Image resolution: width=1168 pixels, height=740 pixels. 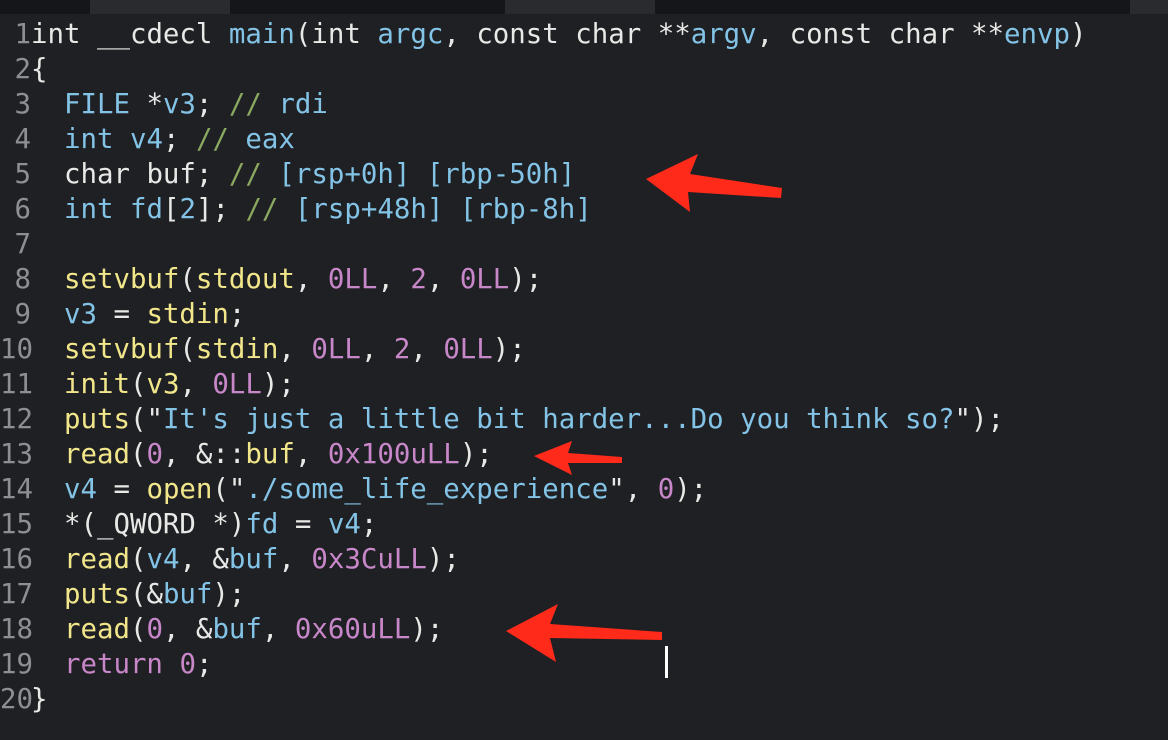 What do you see at coordinates (393, 454) in the screenshot?
I see `code-token: 0x100uLL` at bounding box center [393, 454].